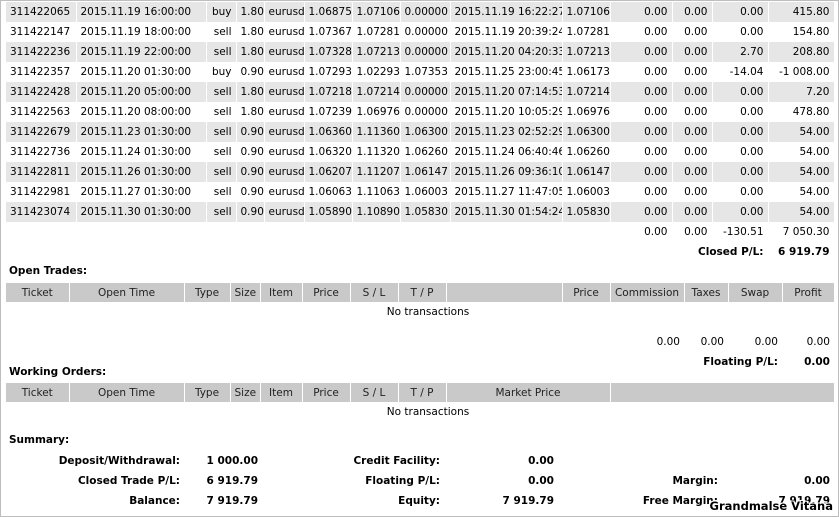 The height and width of the screenshot is (517, 839). I want to click on cell-open-time: 2015.11.27 01:30:00, so click(141, 192).